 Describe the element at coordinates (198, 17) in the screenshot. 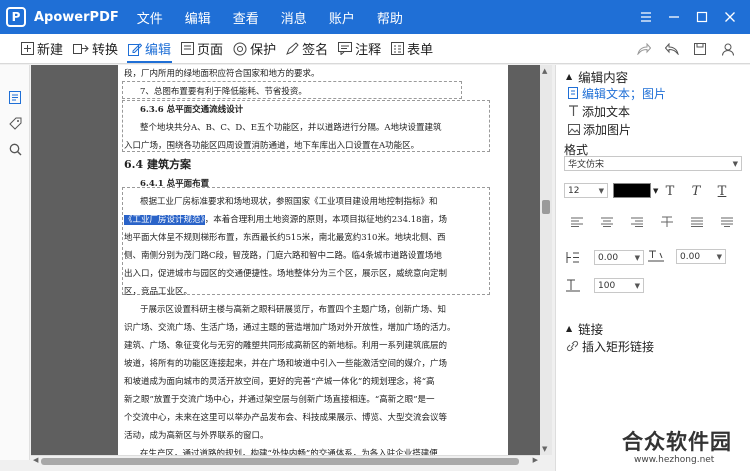

I see `menu-edit: 编辑` at that location.